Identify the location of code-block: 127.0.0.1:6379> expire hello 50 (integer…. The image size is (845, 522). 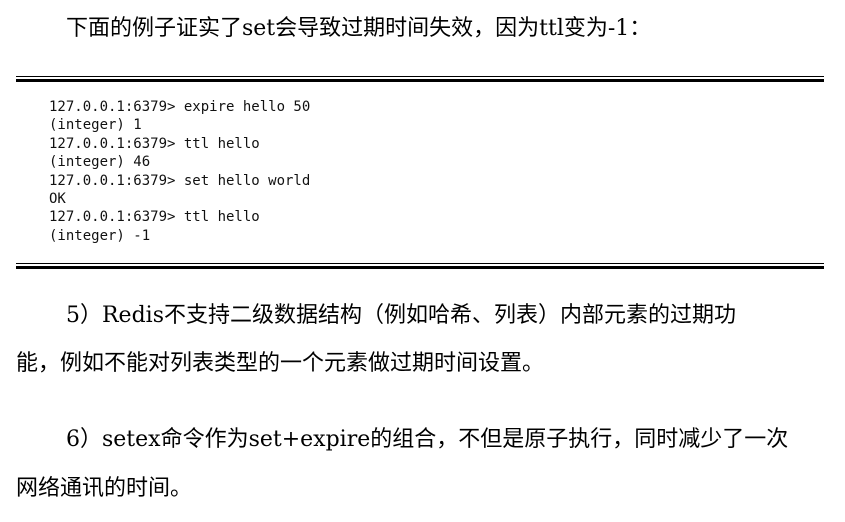
(179, 171).